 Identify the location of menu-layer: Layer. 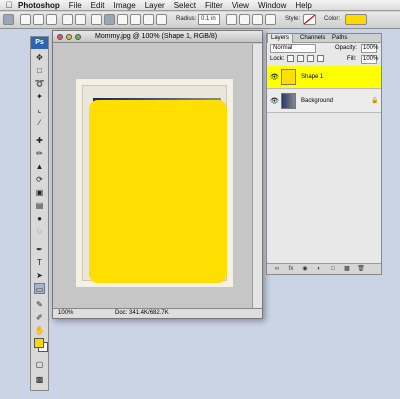
(155, 5).